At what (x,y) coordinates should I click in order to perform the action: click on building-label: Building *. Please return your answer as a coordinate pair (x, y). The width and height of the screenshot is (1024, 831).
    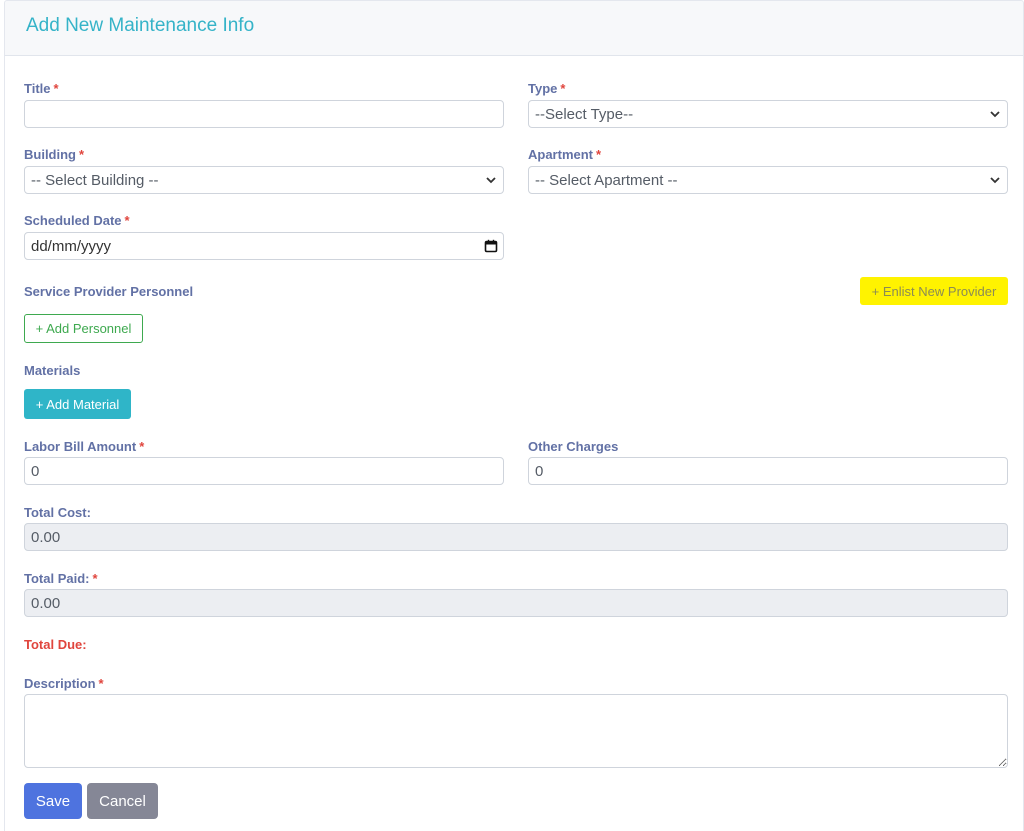
    Looking at the image, I should click on (54, 154).